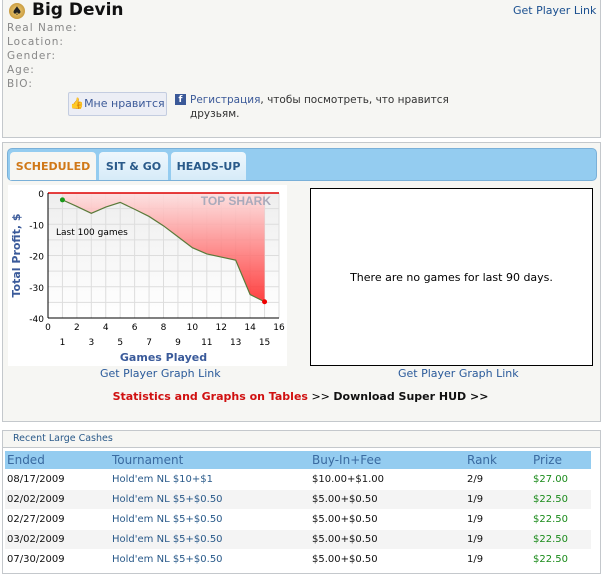  What do you see at coordinates (92, 233) in the screenshot?
I see `chart-annotation: Last 100 games` at bounding box center [92, 233].